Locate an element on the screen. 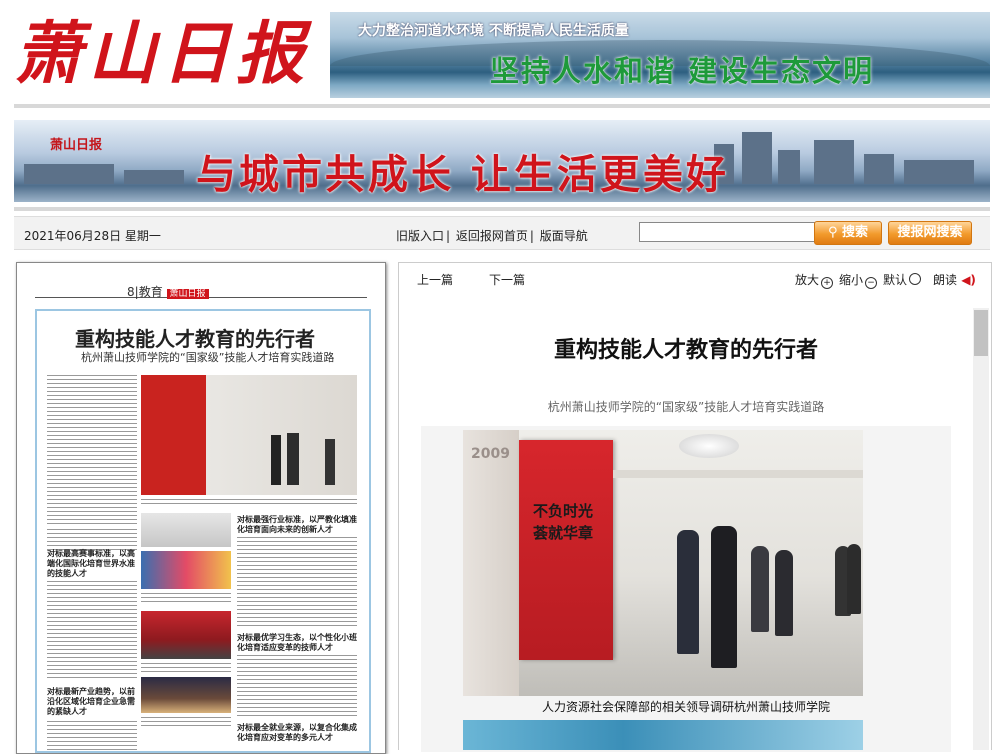 Image resolution: width=1002 pixels, height=754 pixels. page-label: 8|教育 萧山日报 is located at coordinates (168, 291).